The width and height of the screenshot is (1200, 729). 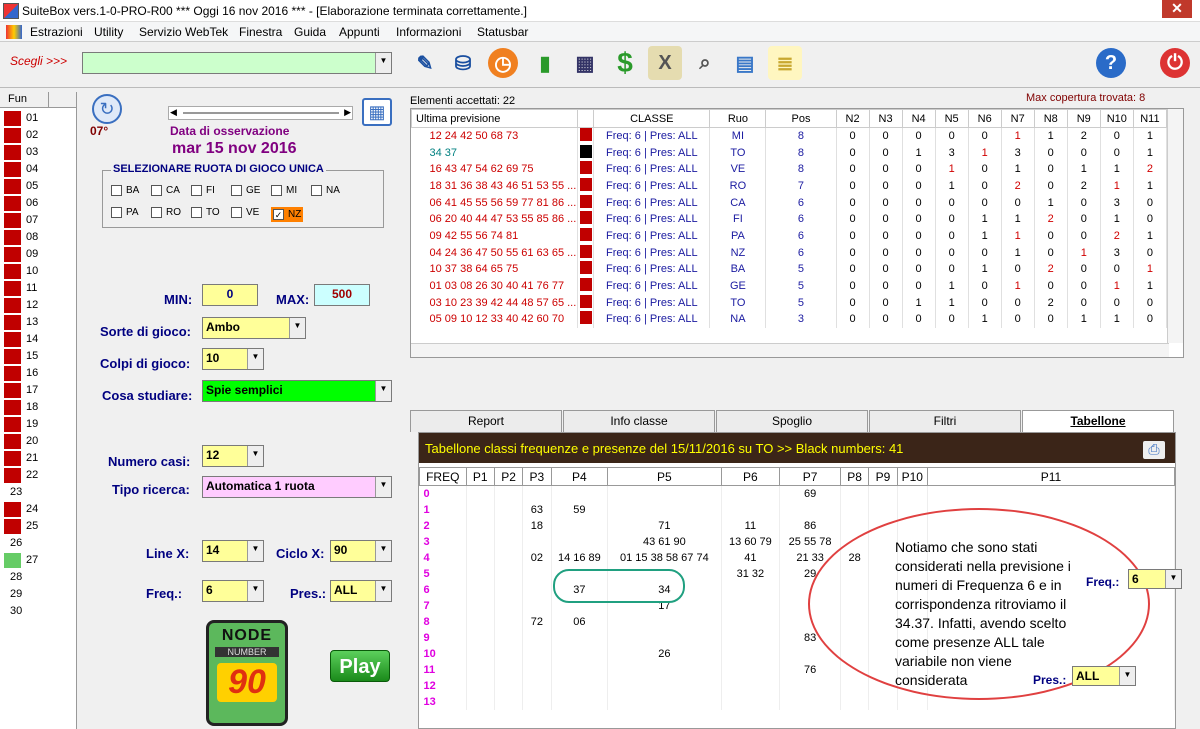 What do you see at coordinates (1175, 63) in the screenshot?
I see `power-icon: ⏻` at bounding box center [1175, 63].